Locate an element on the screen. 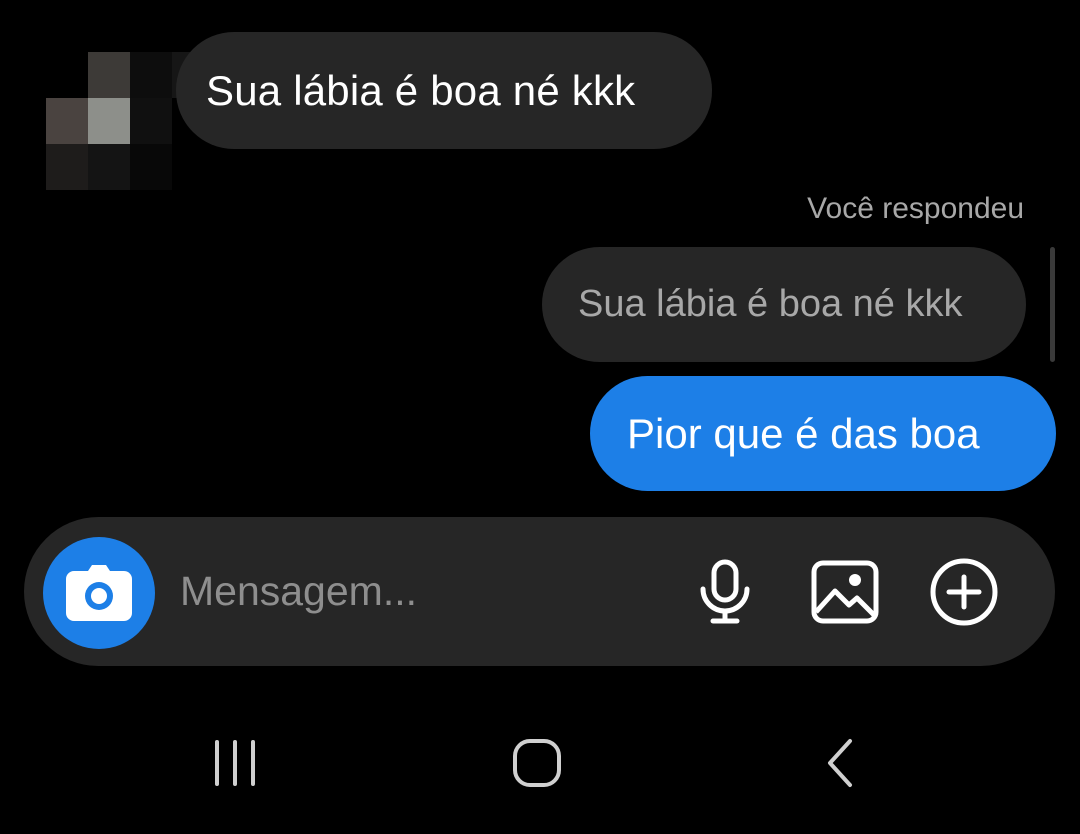 This screenshot has height=834, width=1080. camera-button is located at coordinates (99, 593).